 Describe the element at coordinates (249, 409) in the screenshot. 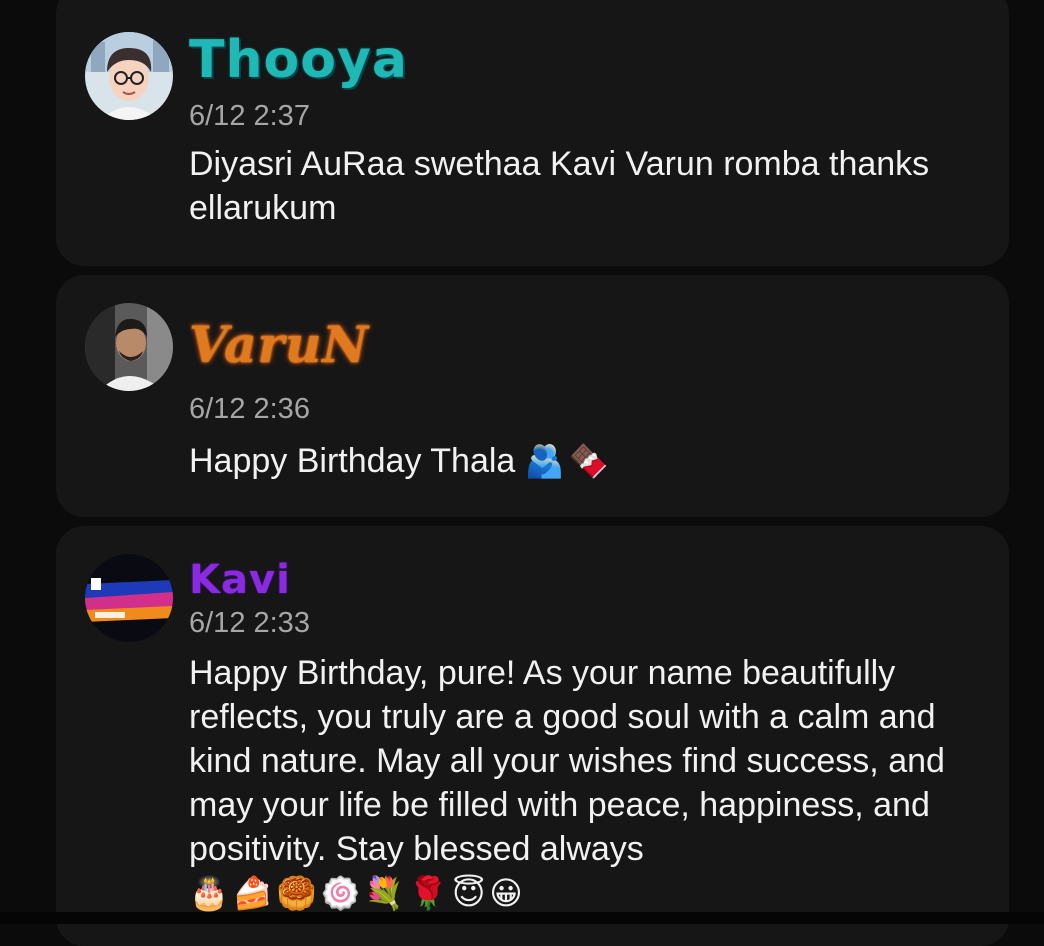

I see `timestamp: 6/12 2:36` at that location.